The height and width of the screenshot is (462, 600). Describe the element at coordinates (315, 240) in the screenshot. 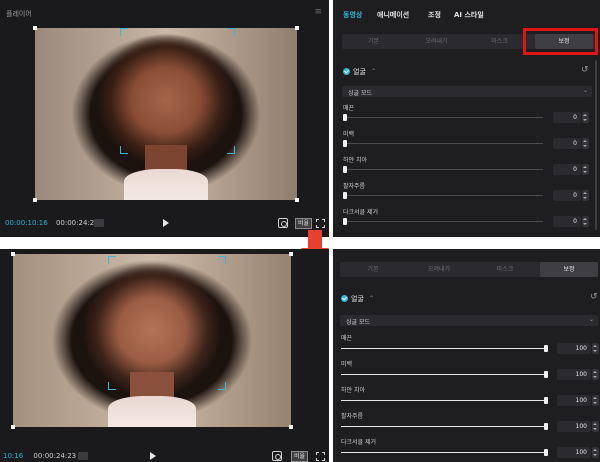

I see `down-arrow-icon` at that location.